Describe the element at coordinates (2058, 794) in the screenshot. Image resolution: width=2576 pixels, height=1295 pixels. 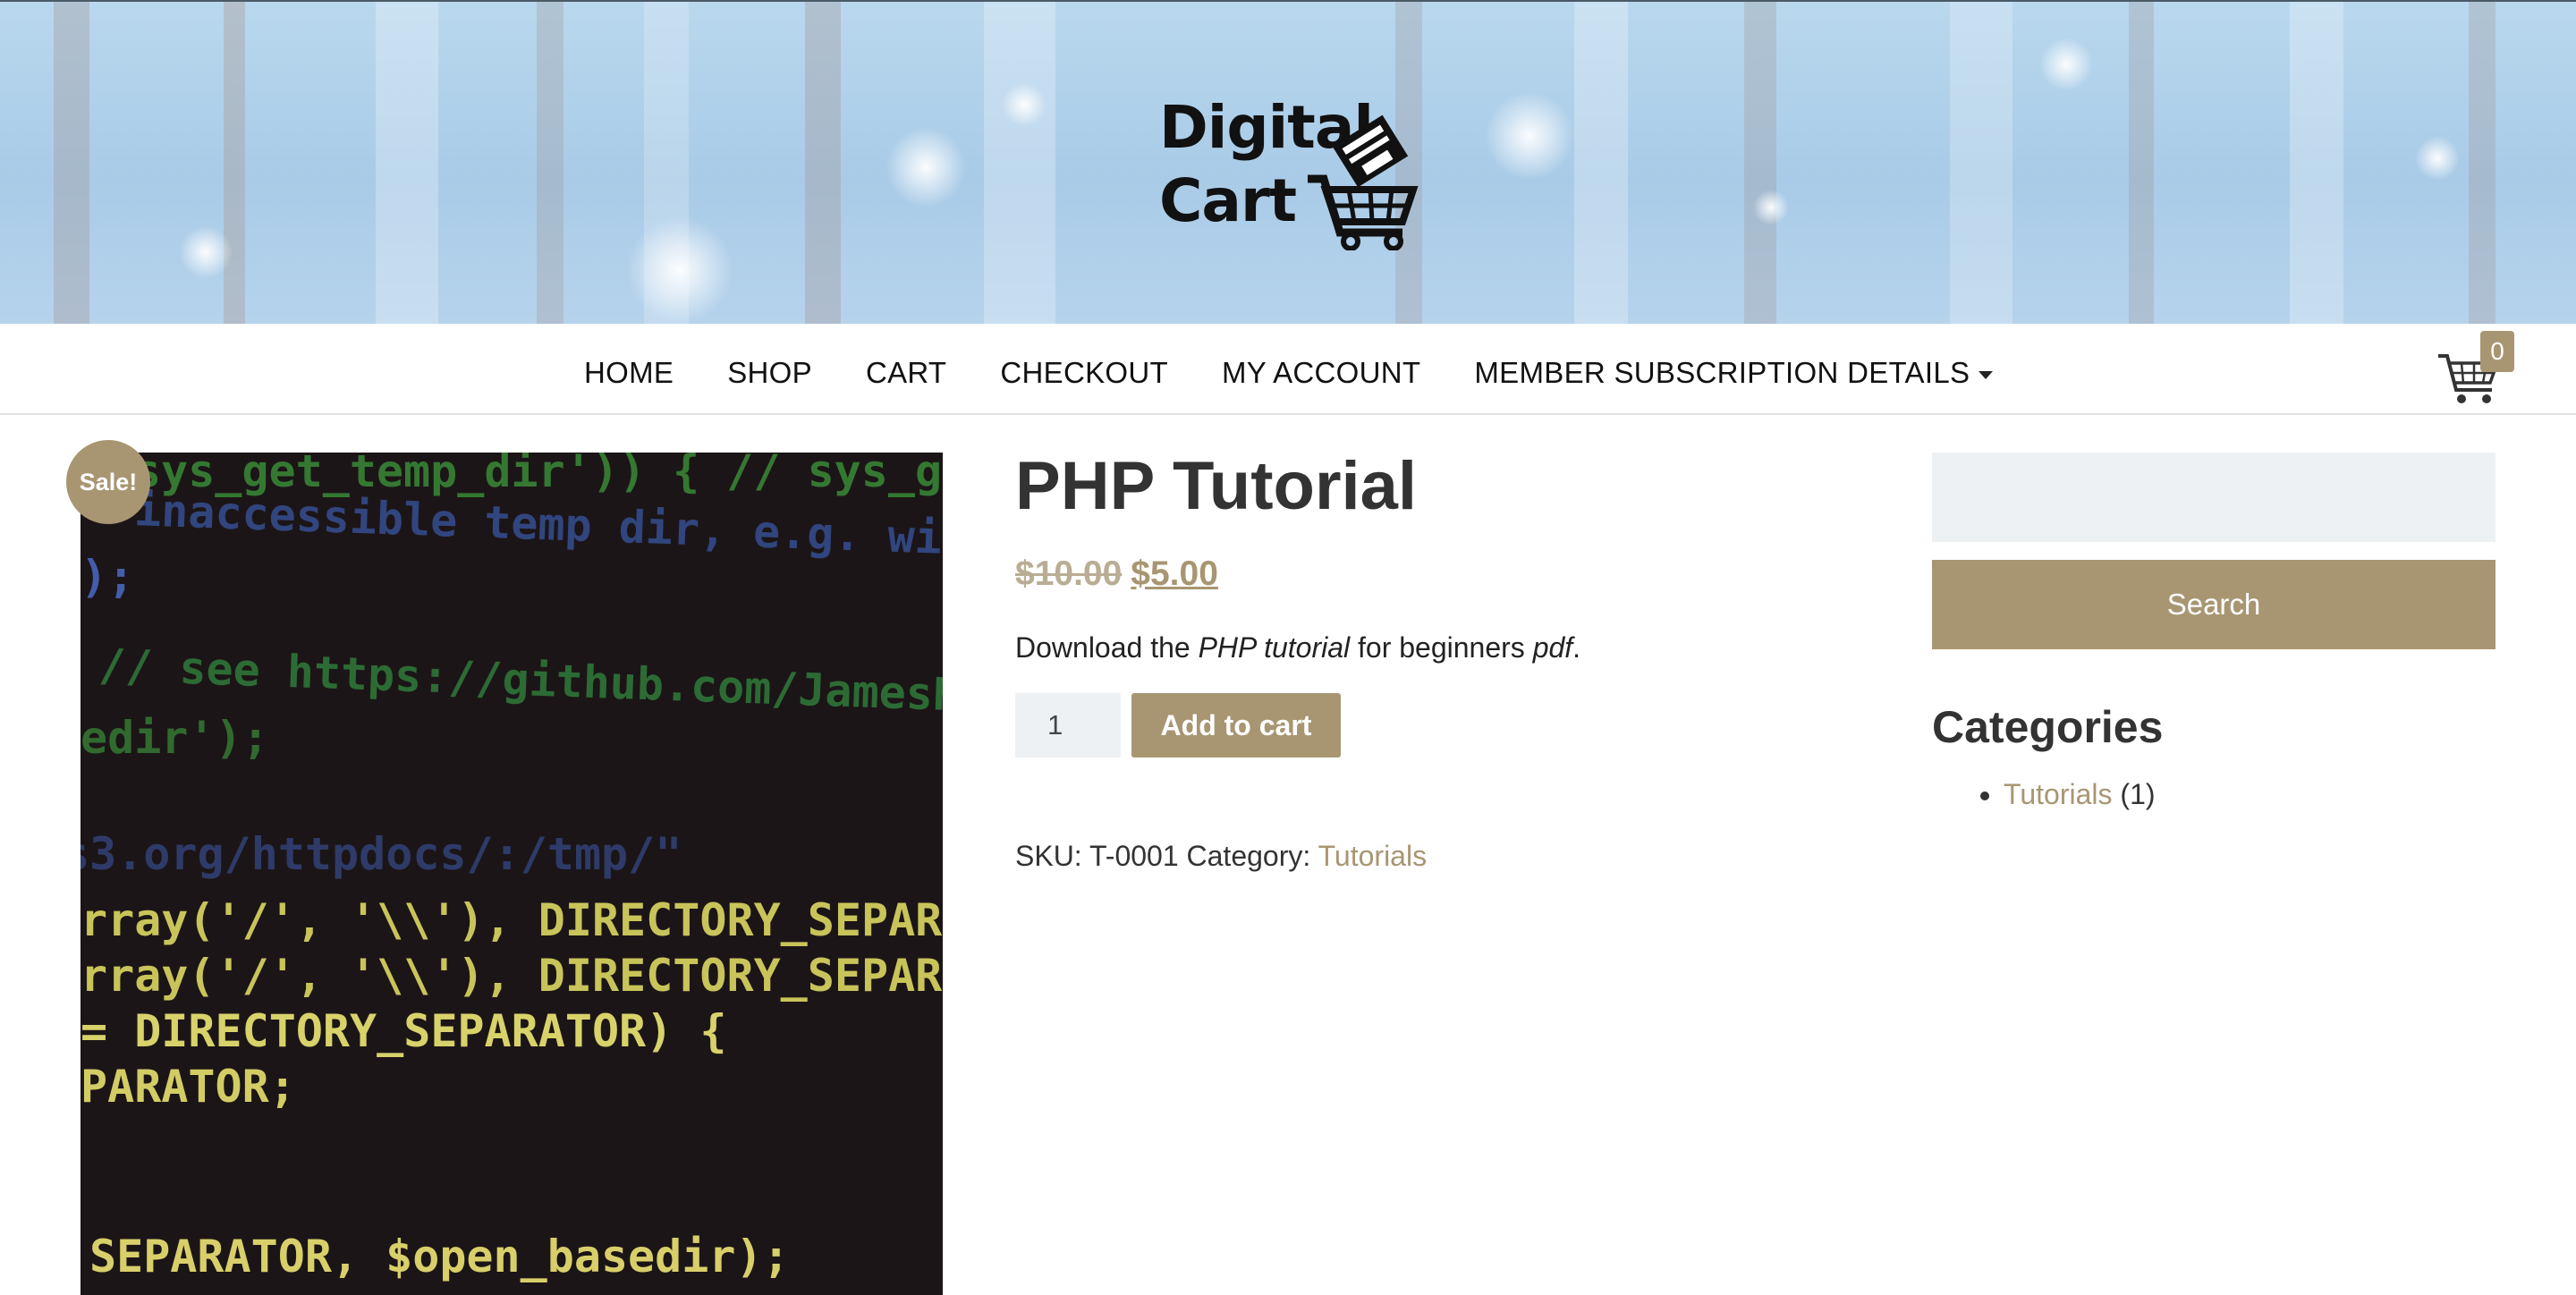
I see `category-item-link: Tutorials` at that location.